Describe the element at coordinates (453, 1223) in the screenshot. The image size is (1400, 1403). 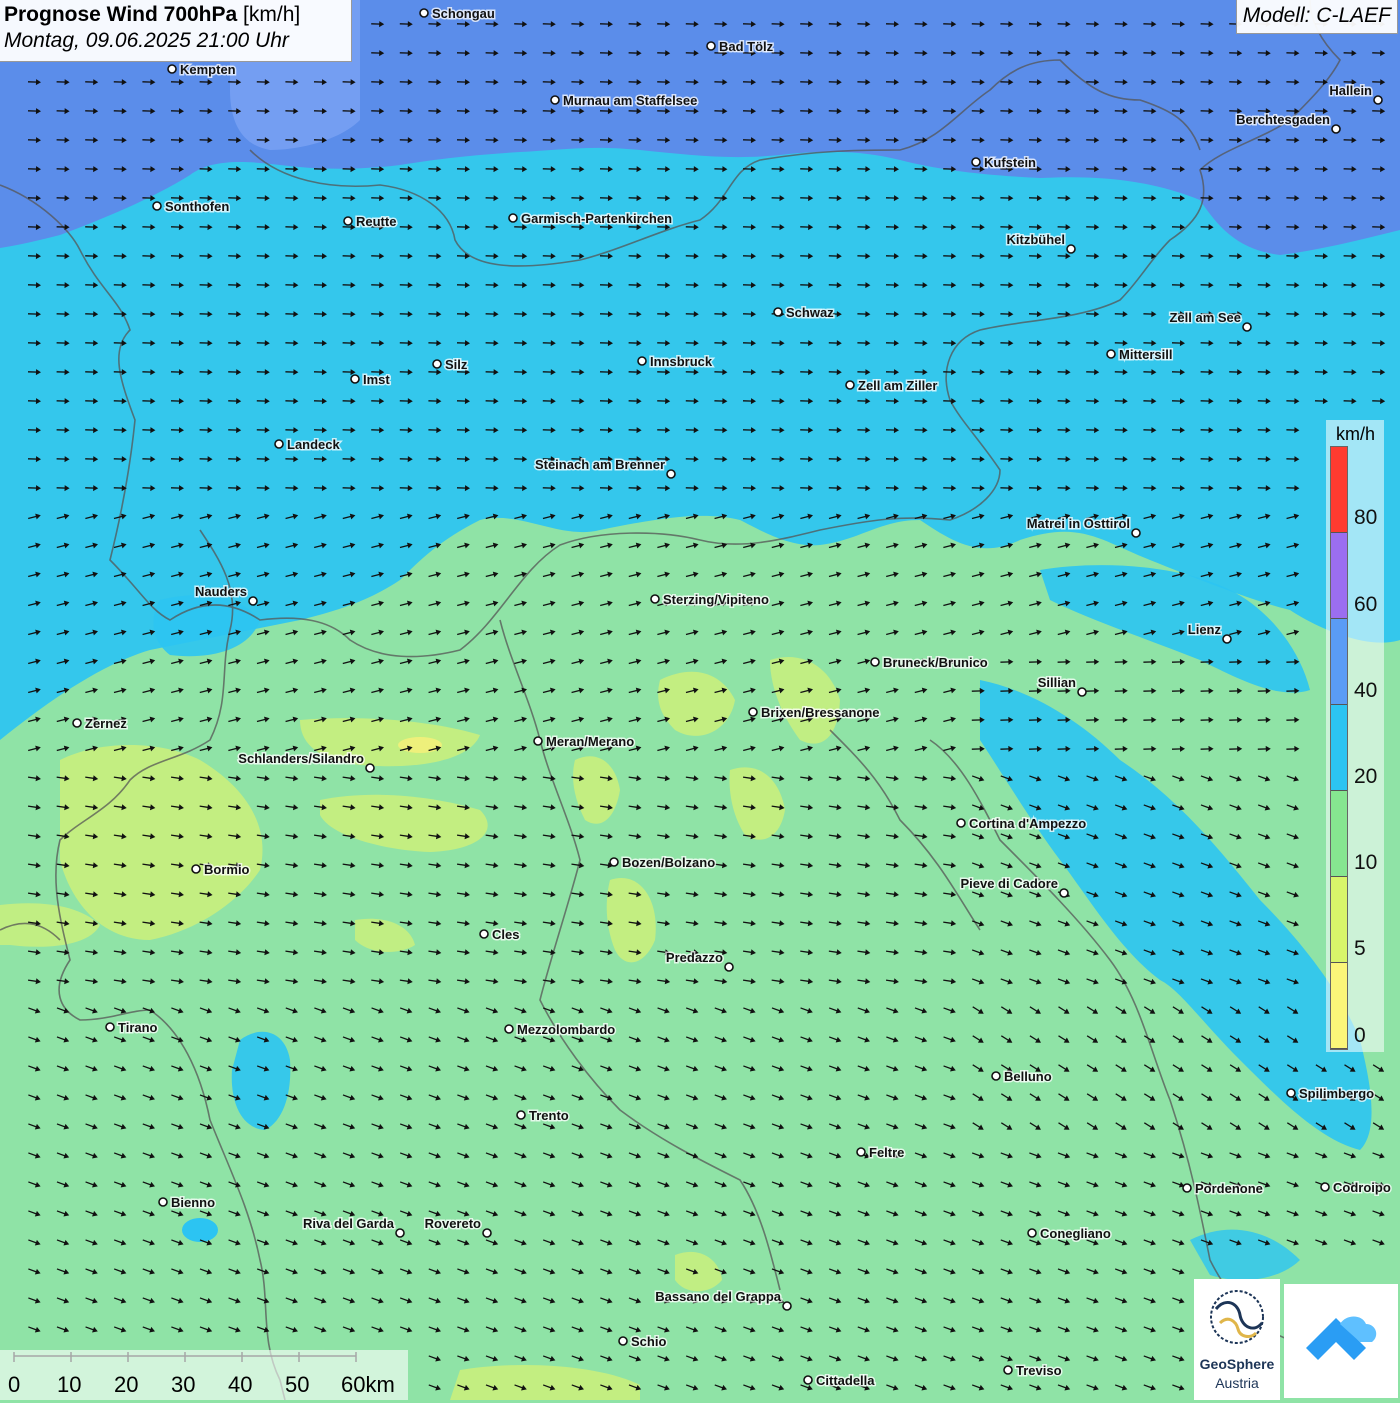
I see `town-label: Rovereto` at that location.